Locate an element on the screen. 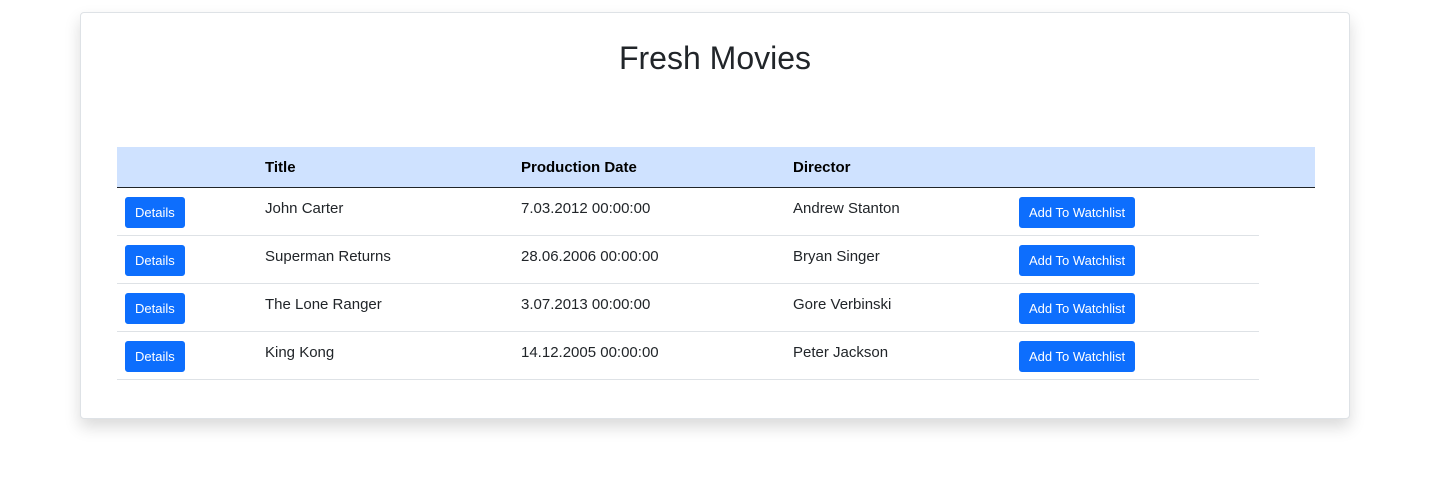 The image size is (1450, 480). header-title: Title is located at coordinates (385, 167).